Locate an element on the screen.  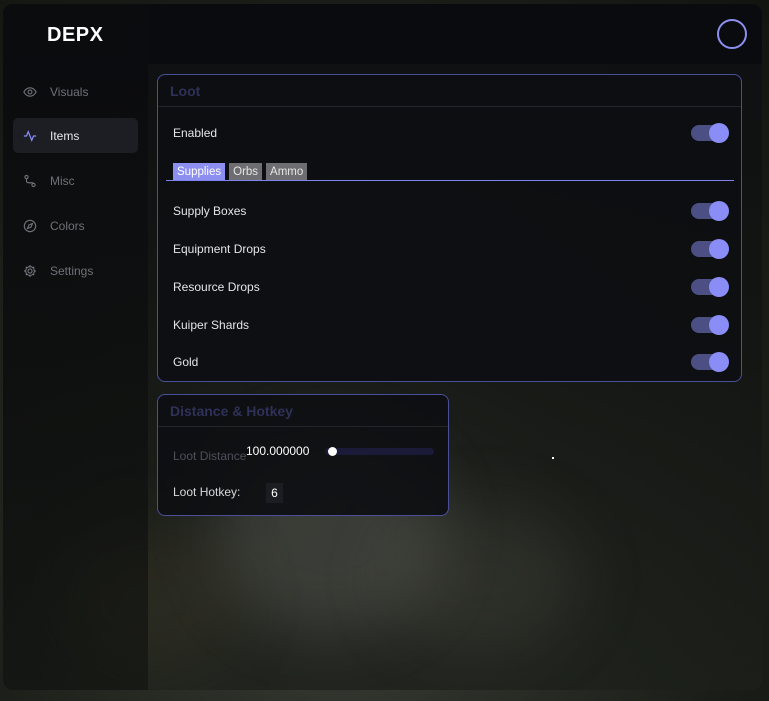
supply-boxes-toggle is located at coordinates (710, 211).